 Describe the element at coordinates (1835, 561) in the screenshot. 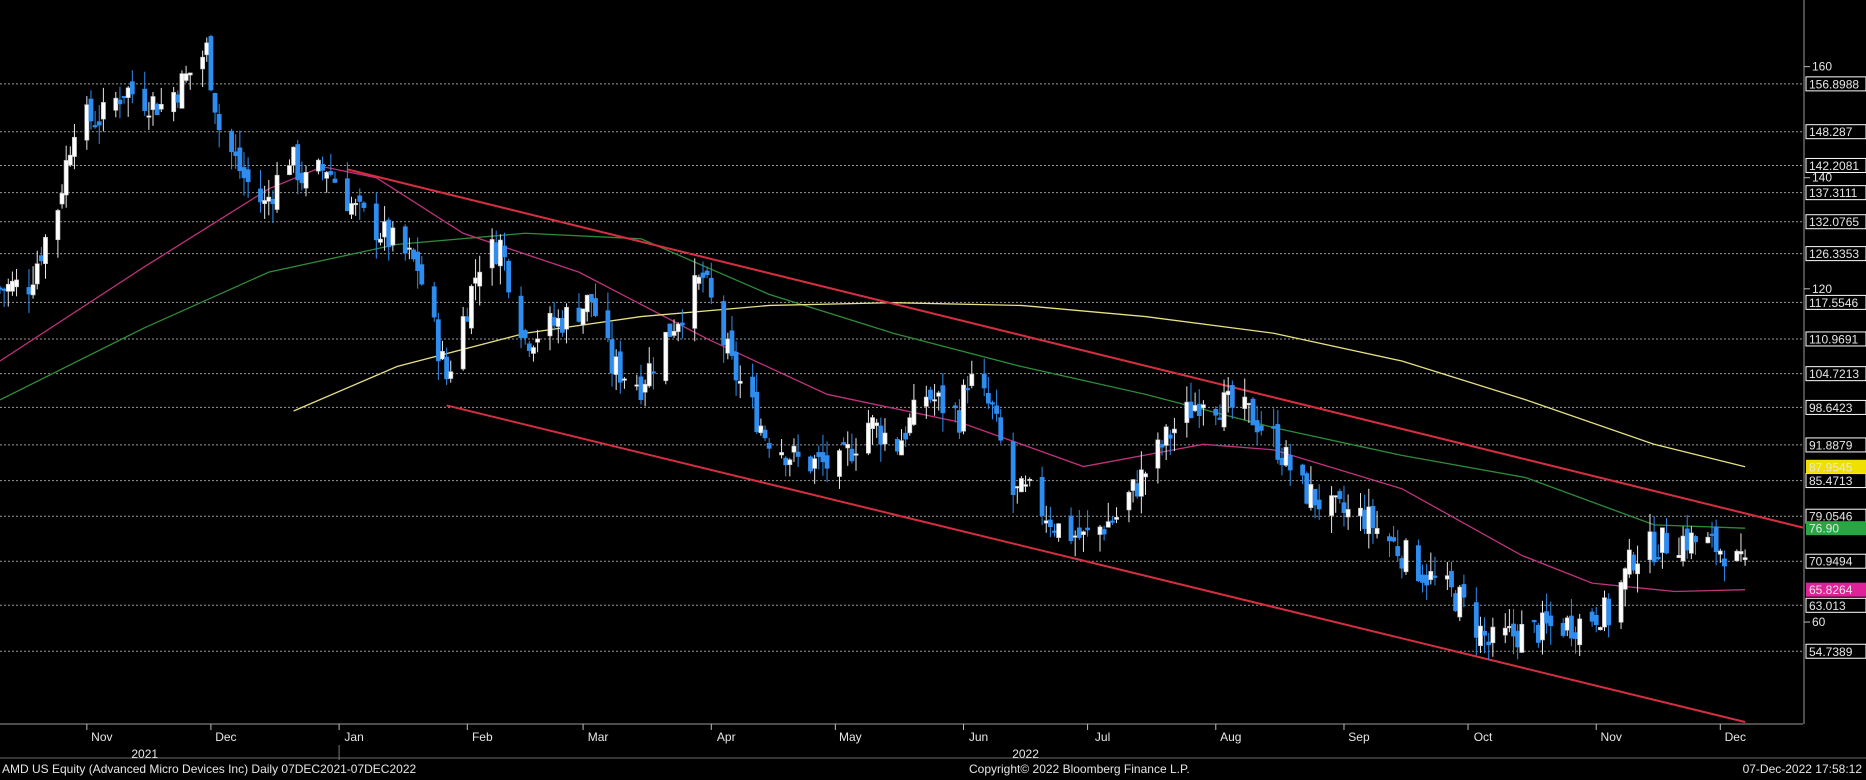

I see `reference-level-tag: 70.9494` at that location.